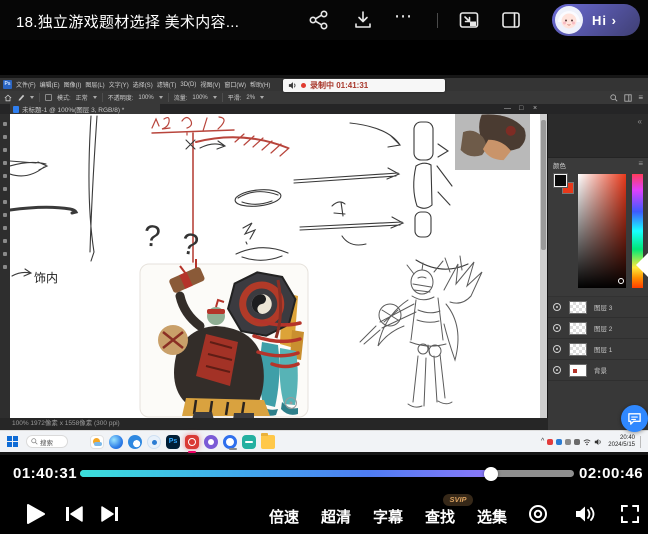 The width and height of the screenshot is (648, 534). Describe the element at coordinates (598, 328) in the screenshot. I see `layer-row: 图层 2` at that location.